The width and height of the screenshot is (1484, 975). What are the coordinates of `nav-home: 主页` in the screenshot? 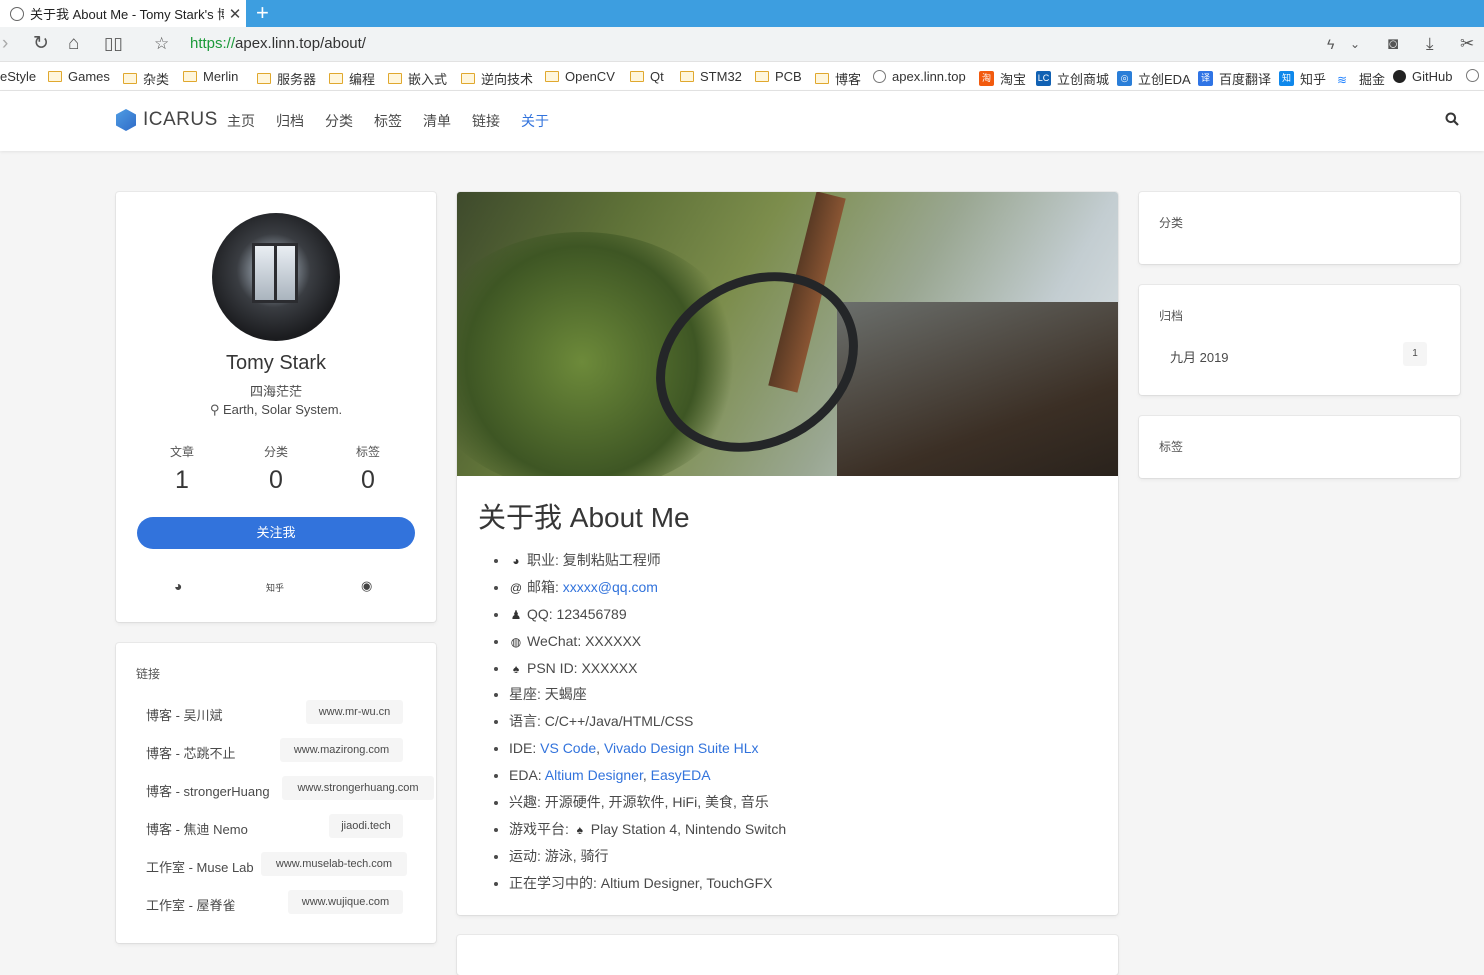 It's located at (241, 121).